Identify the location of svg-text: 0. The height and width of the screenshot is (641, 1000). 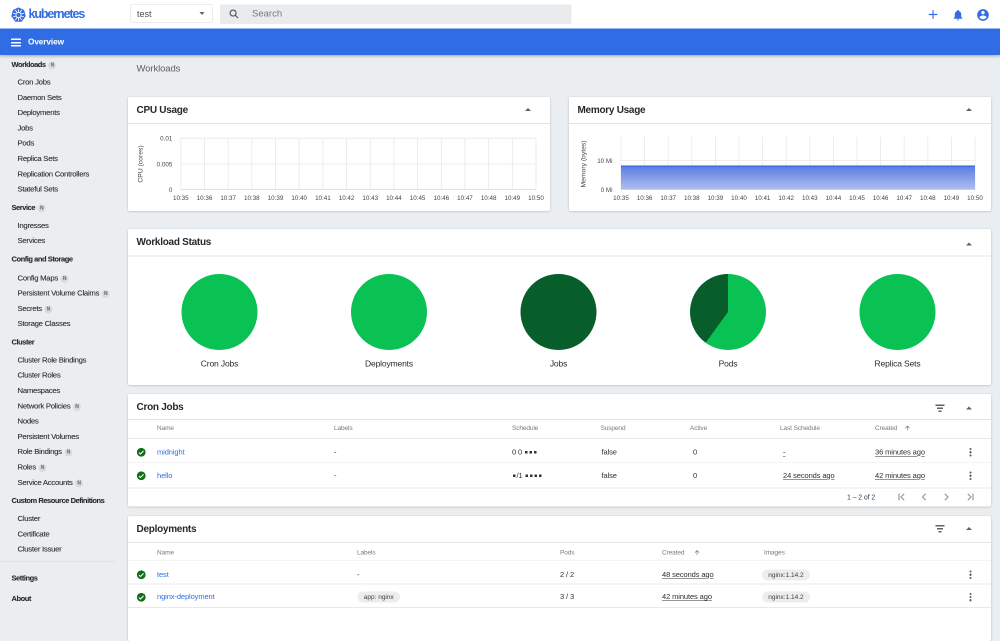
(171, 190).